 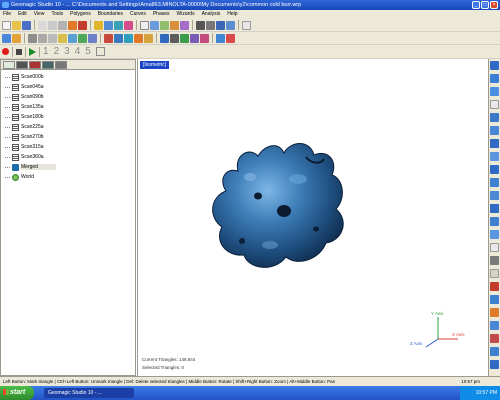 I want to click on tab-display, so click(x=22, y=65).